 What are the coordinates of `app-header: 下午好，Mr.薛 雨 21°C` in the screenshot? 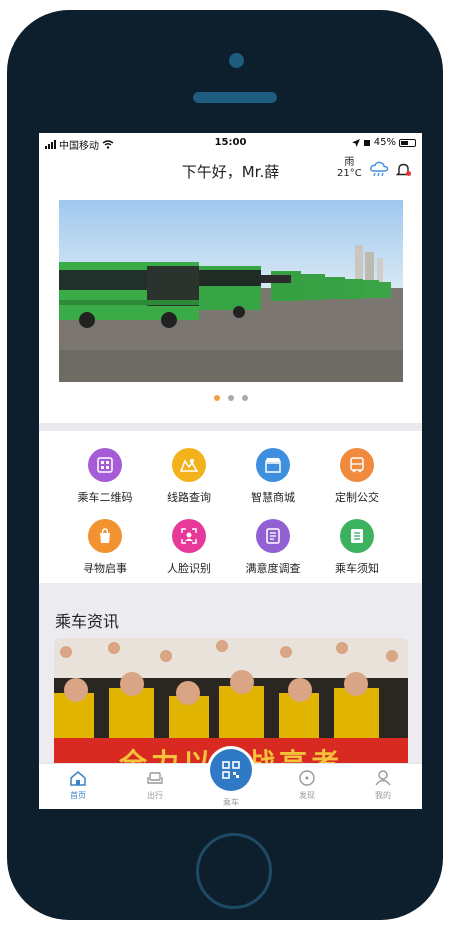 It's located at (230, 172).